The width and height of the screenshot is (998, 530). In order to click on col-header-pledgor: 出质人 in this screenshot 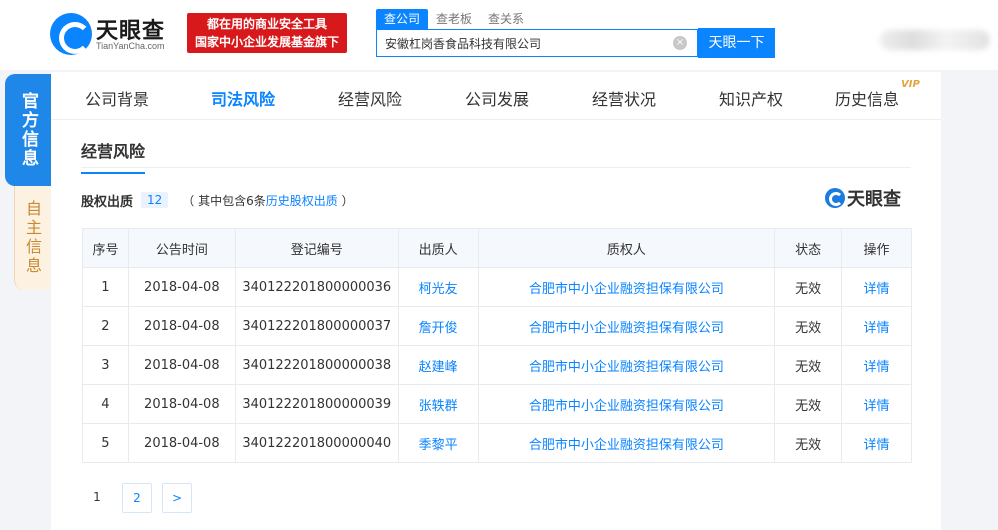, I will do `click(438, 248)`.